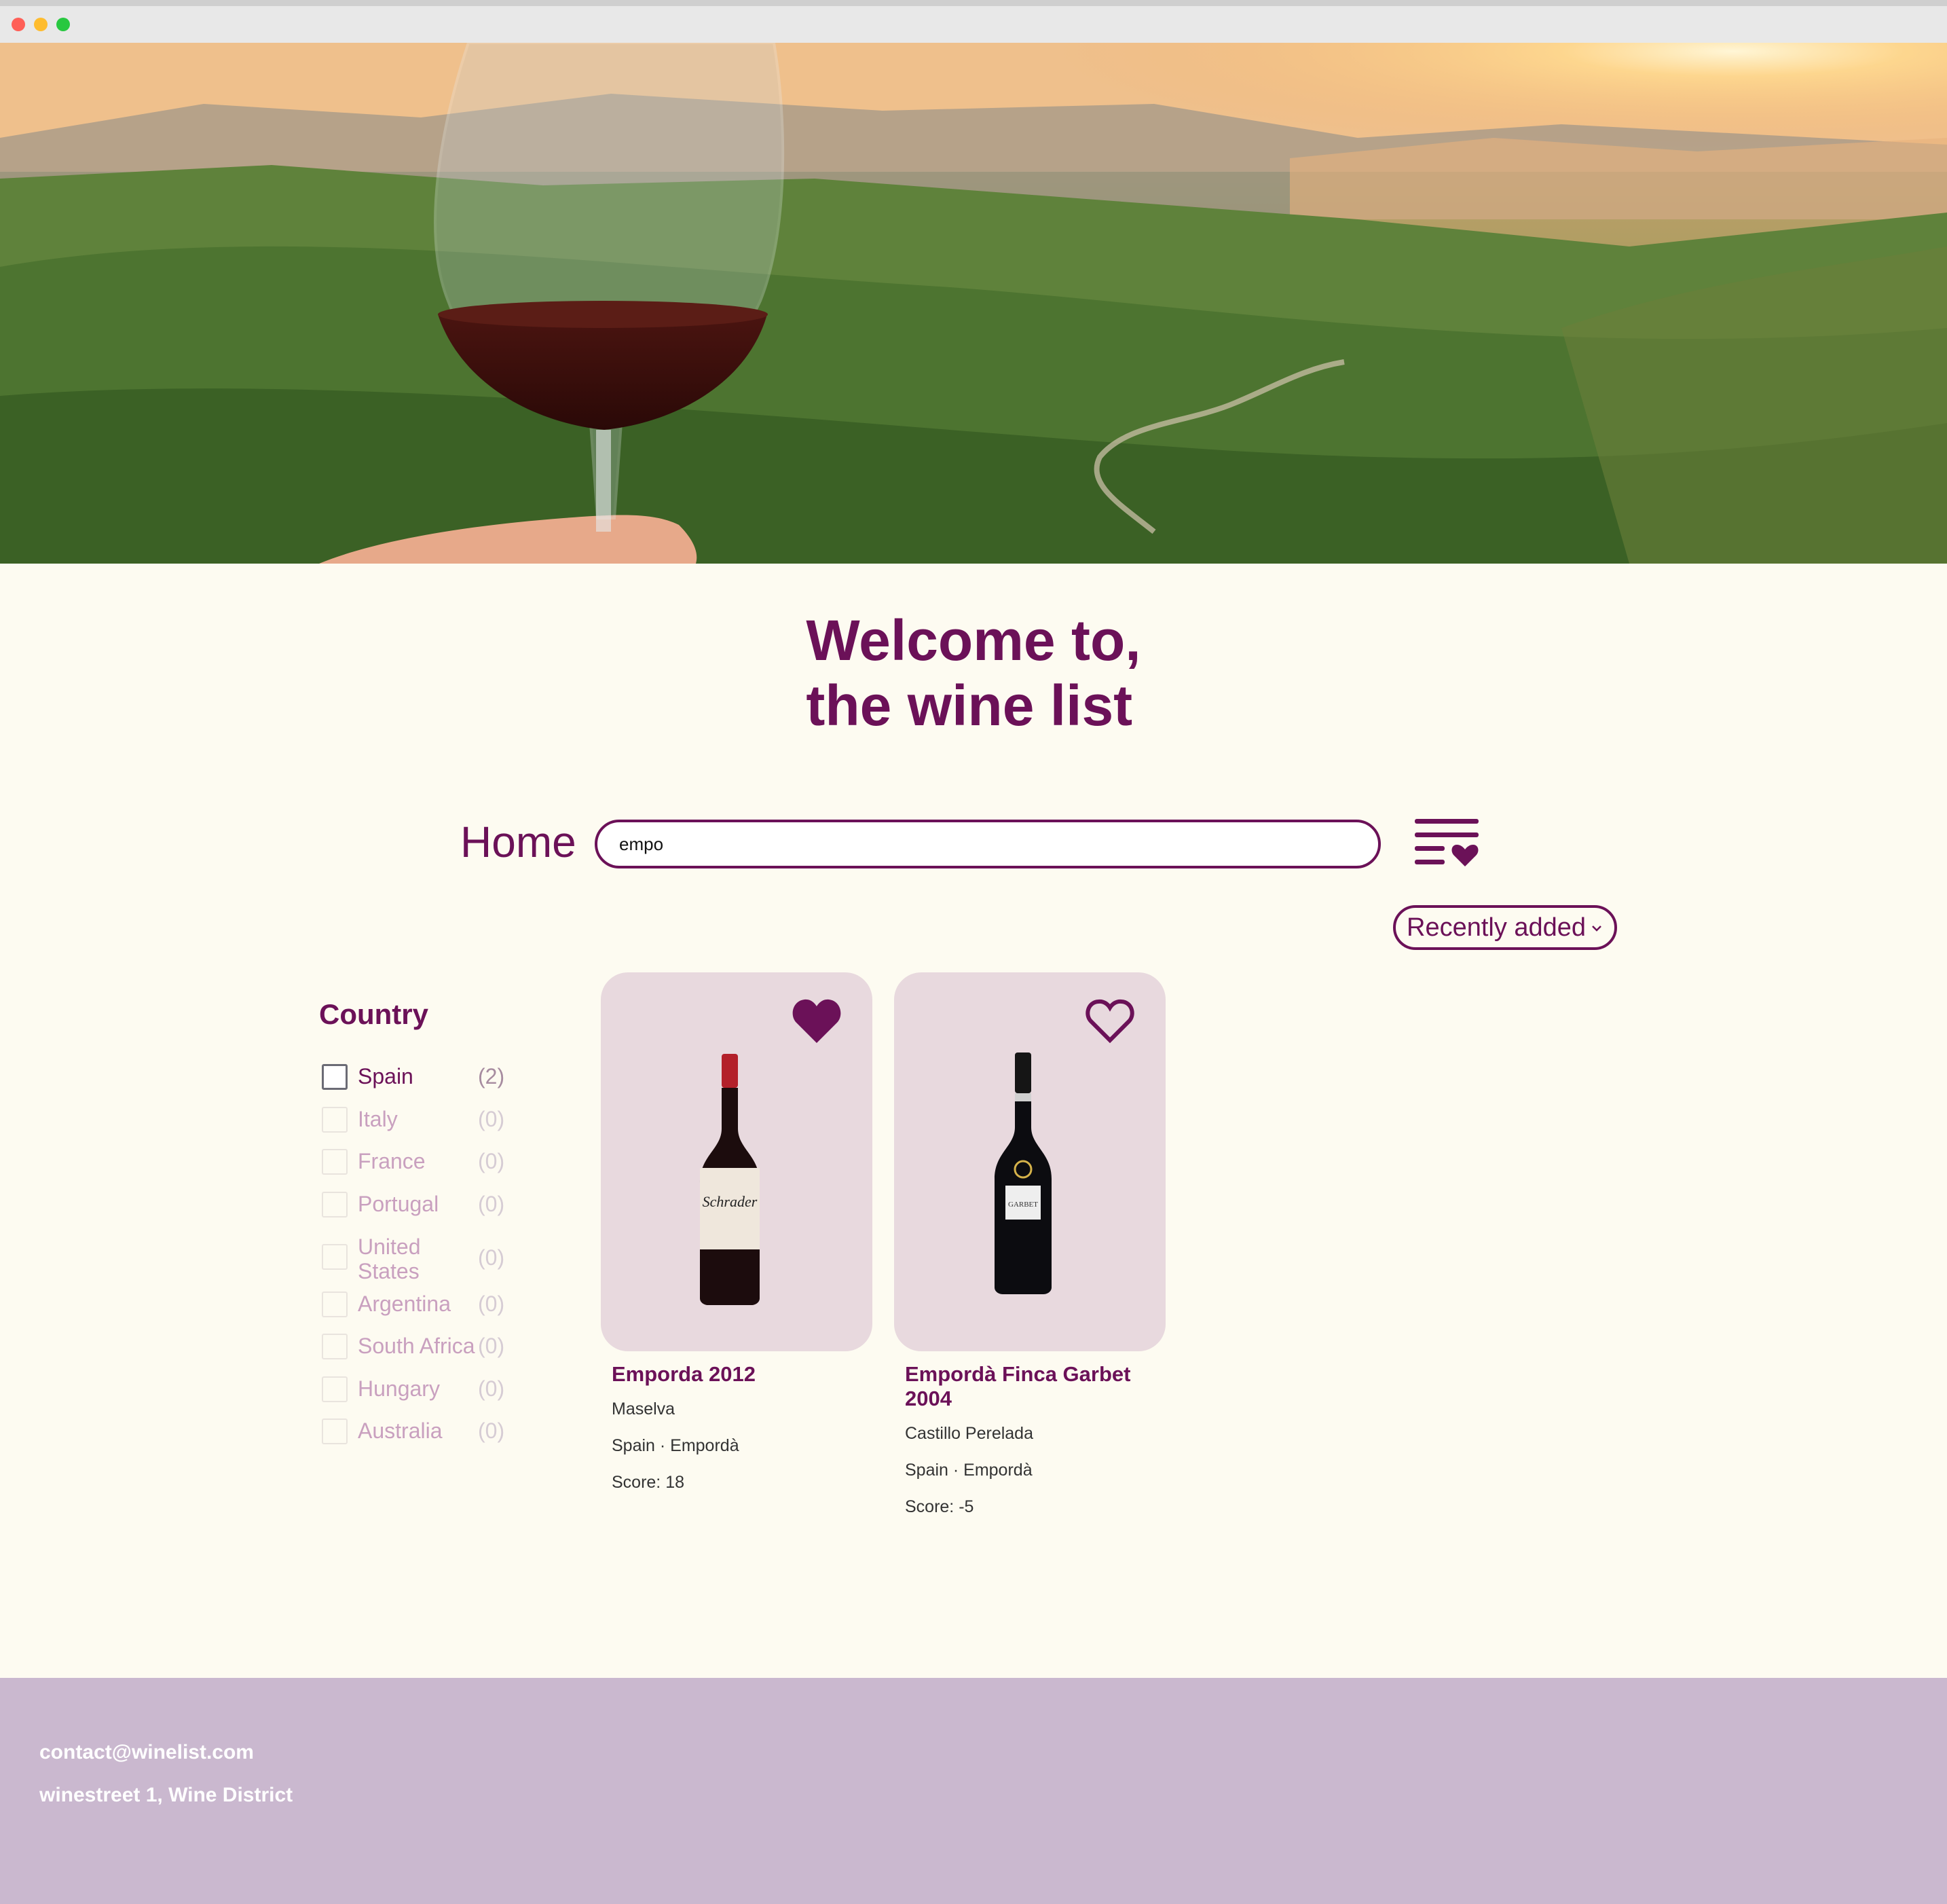 The width and height of the screenshot is (1947, 1904). What do you see at coordinates (378, 1119) in the screenshot?
I see `filter-label: Italy` at bounding box center [378, 1119].